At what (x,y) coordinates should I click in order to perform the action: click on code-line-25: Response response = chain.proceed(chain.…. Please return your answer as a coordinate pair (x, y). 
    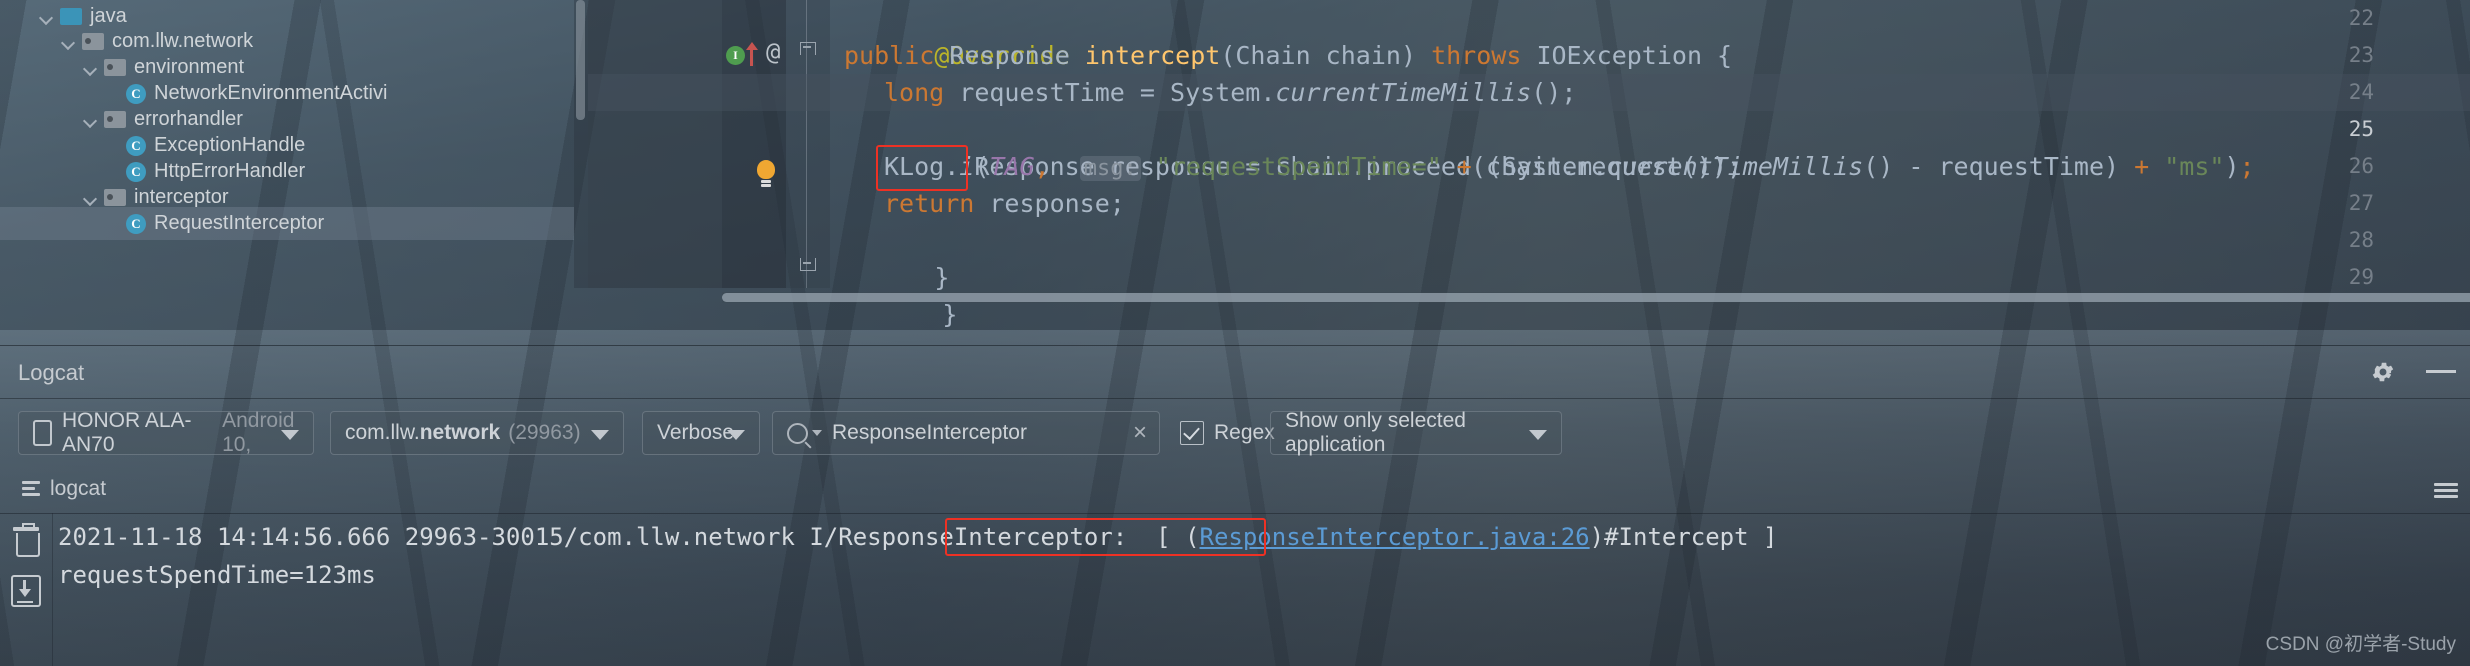
    Looking at the image, I should click on (1313, 146).